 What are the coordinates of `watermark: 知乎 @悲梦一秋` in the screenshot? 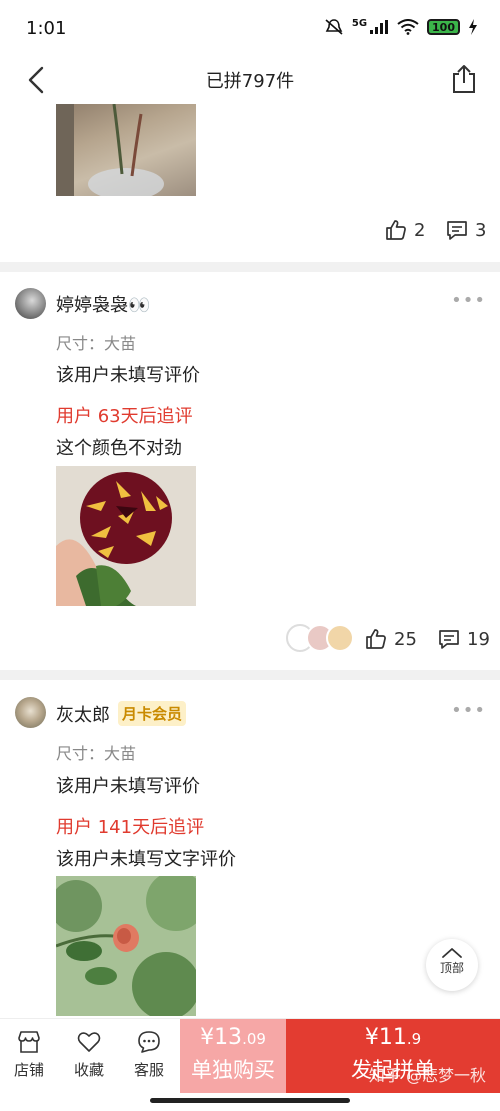 It's located at (427, 1075).